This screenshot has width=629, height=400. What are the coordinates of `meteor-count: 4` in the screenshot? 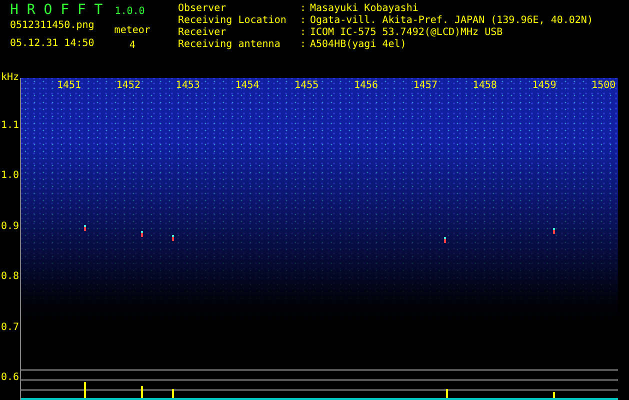 It's located at (132, 45).